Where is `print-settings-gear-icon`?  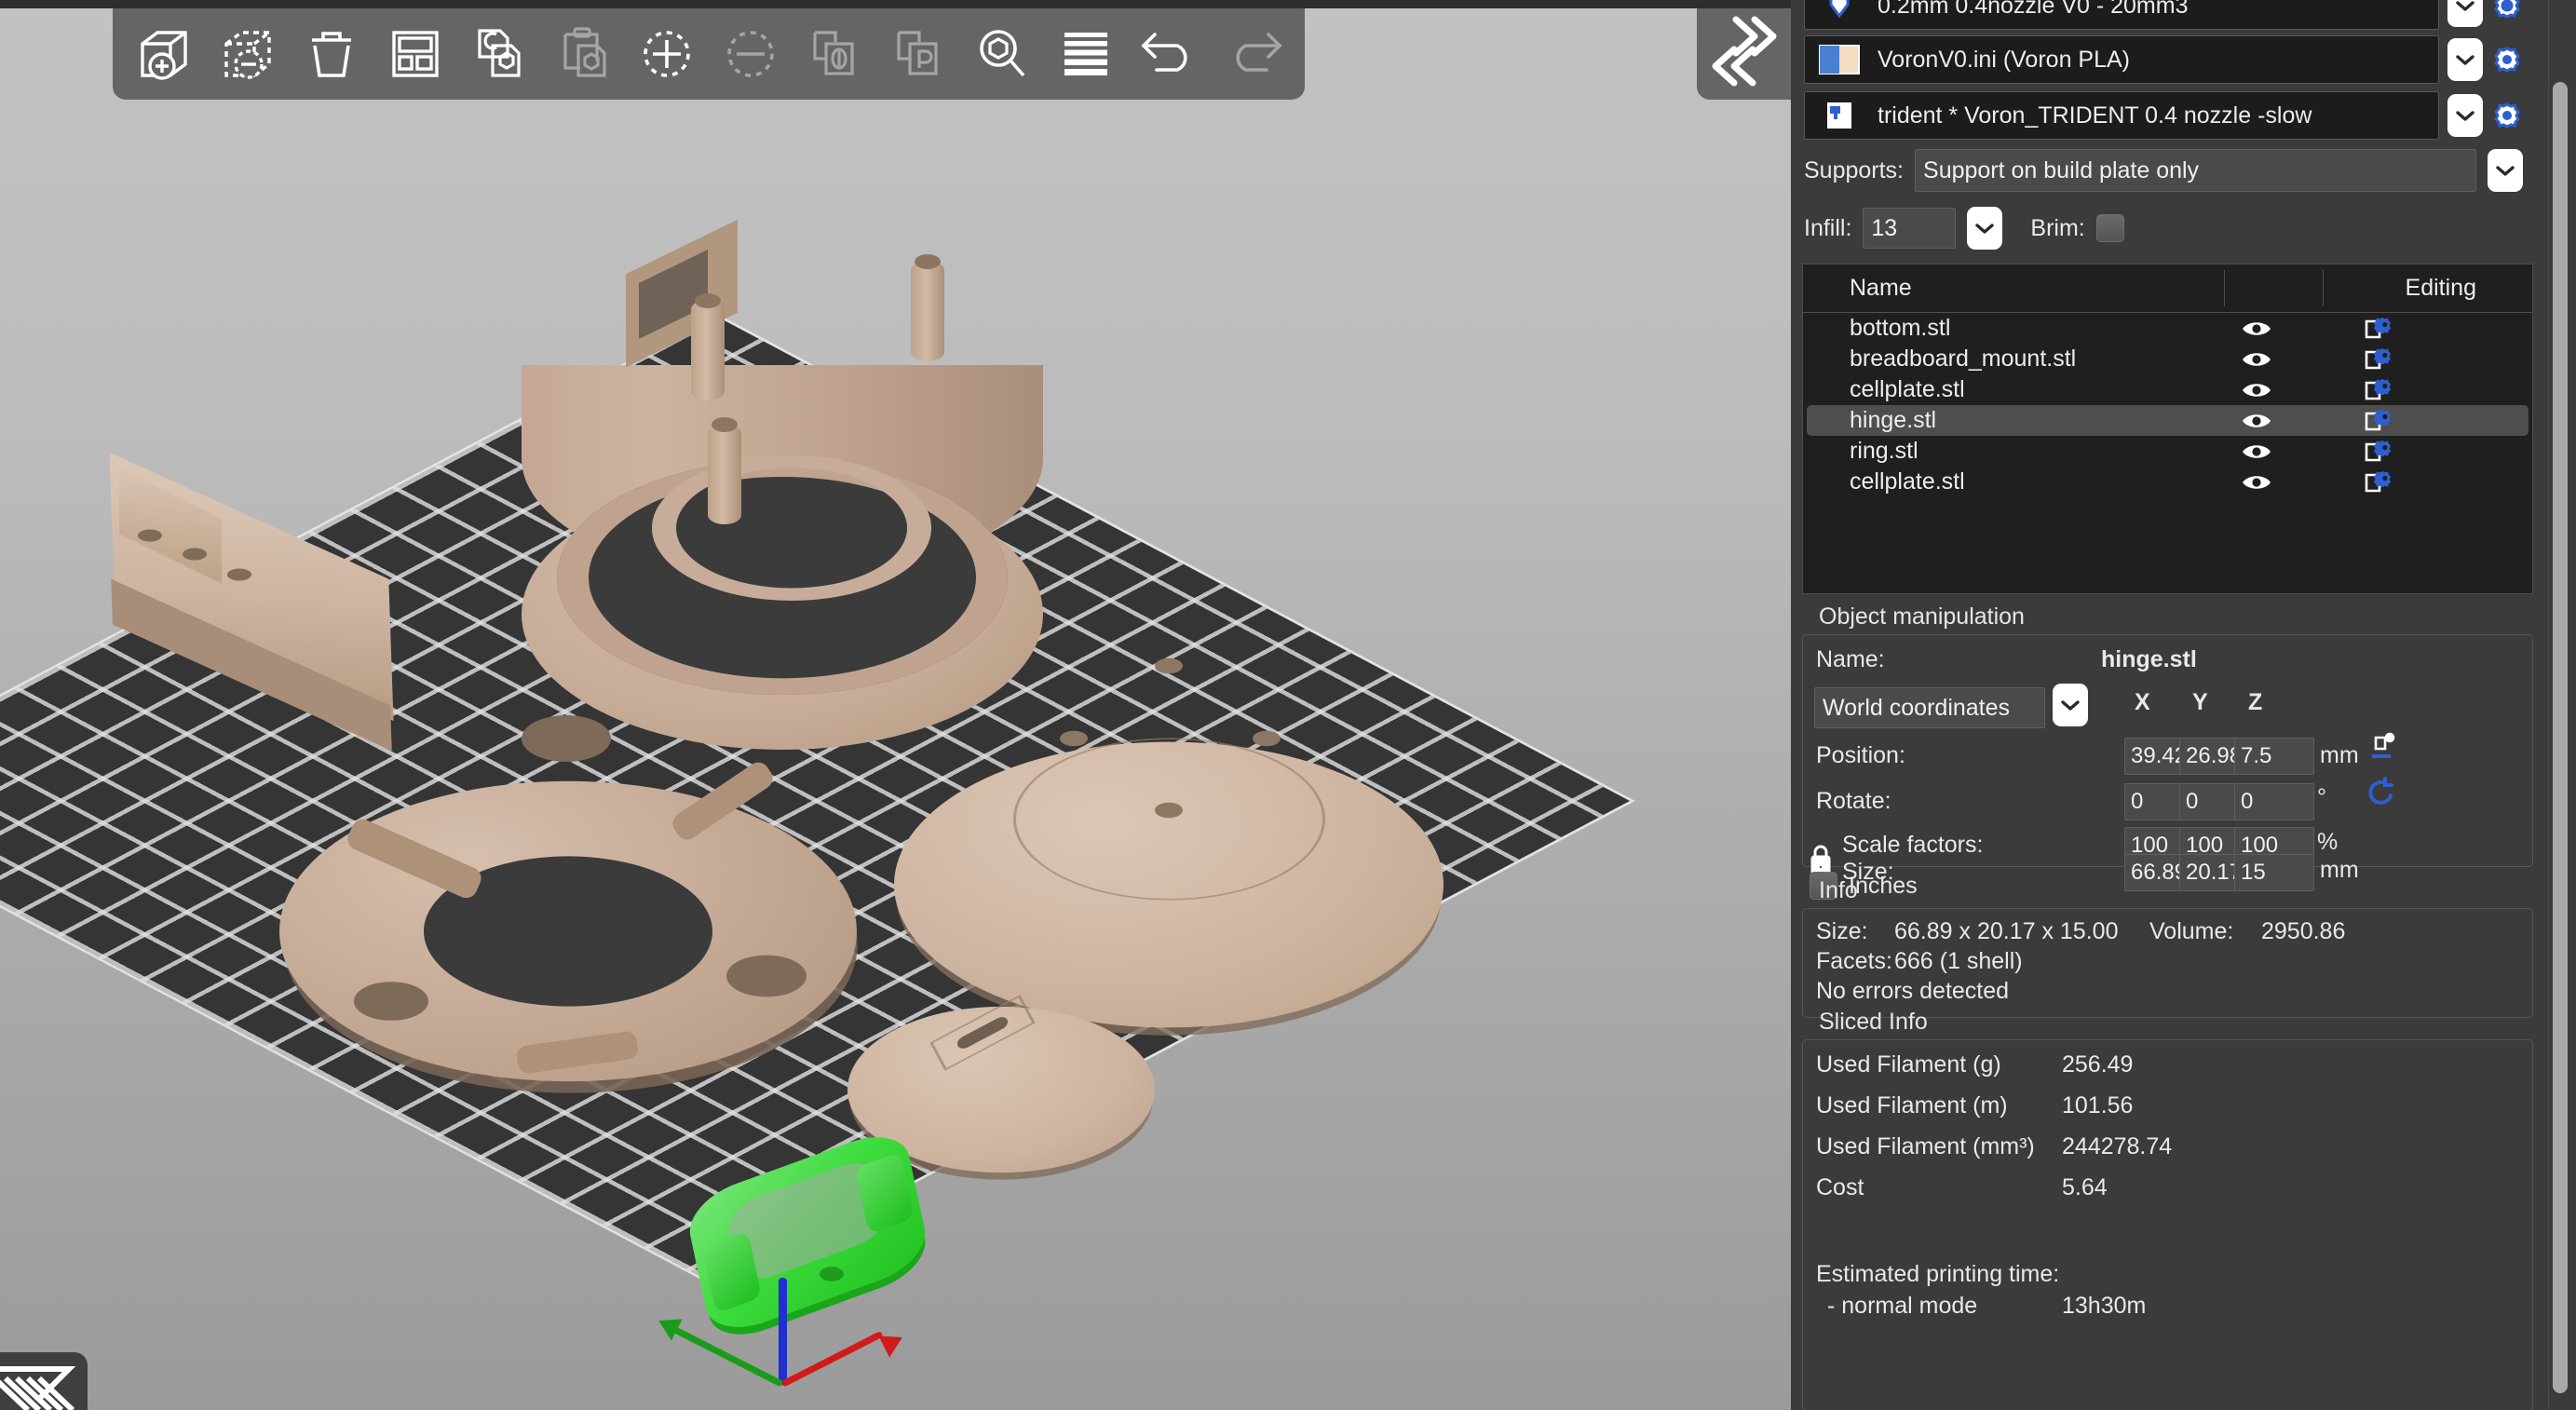 print-settings-gear-icon is located at coordinates (2507, 11).